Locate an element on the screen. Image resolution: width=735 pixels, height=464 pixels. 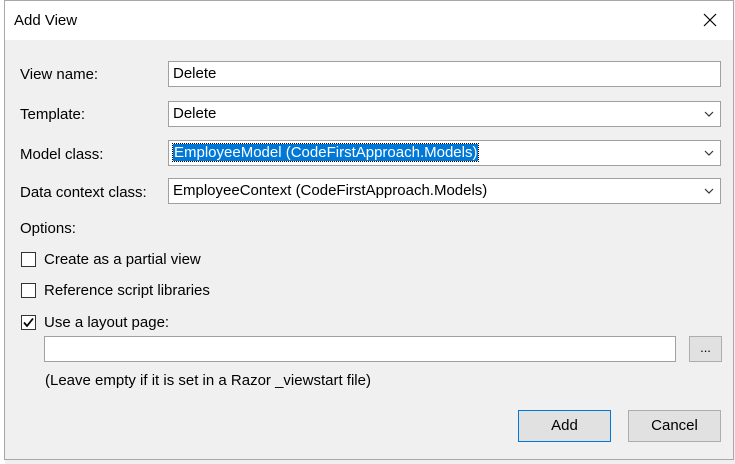
model-class-select: EmployeeModel (CodeFirstApproach.Models) is located at coordinates (444, 153).